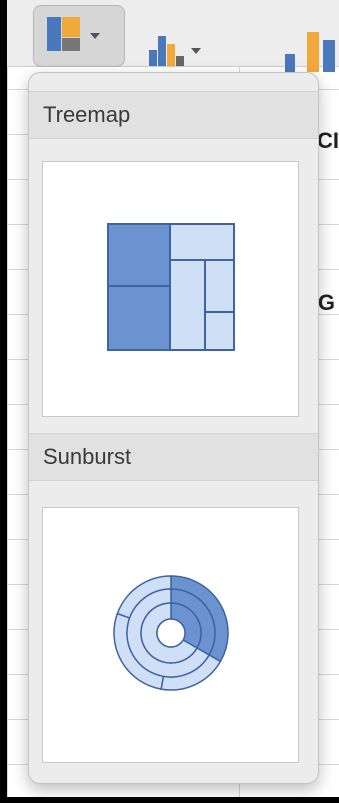  What do you see at coordinates (7, 398) in the screenshot?
I see `grid-line` at bounding box center [7, 398].